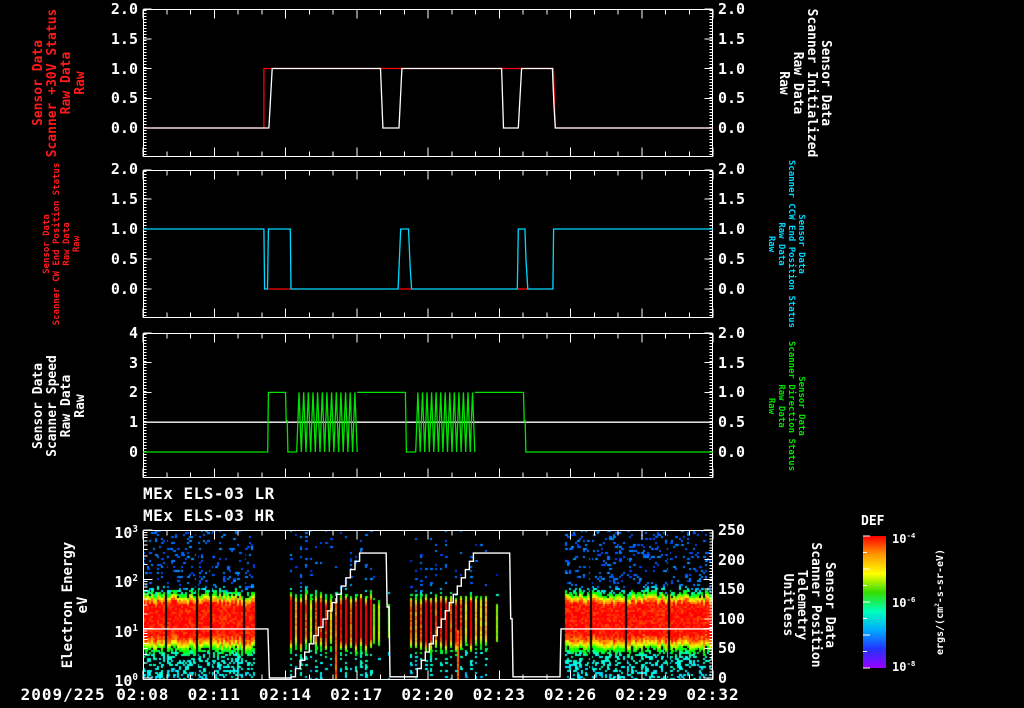 The height and width of the screenshot is (708, 1024). What do you see at coordinates (787, 605) in the screenshot?
I see `panel-4-right-axis-label-line-3: Unitless` at bounding box center [787, 605].